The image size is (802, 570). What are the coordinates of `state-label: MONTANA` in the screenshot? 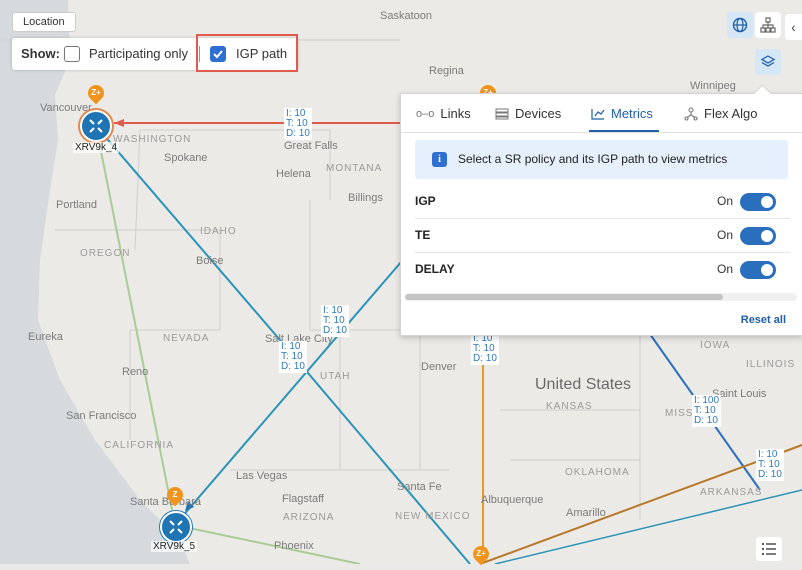 It's located at (354, 168).